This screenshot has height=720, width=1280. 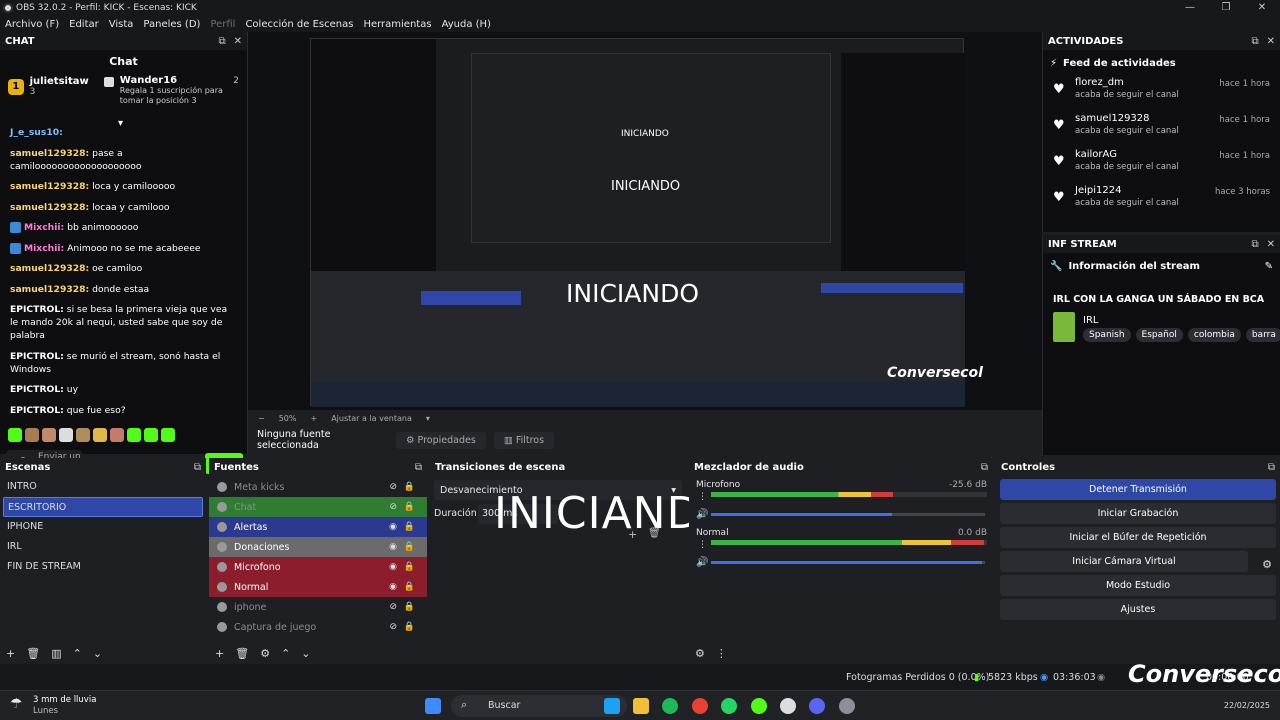 I want to click on file-explorer-icon, so click(x=641, y=706).